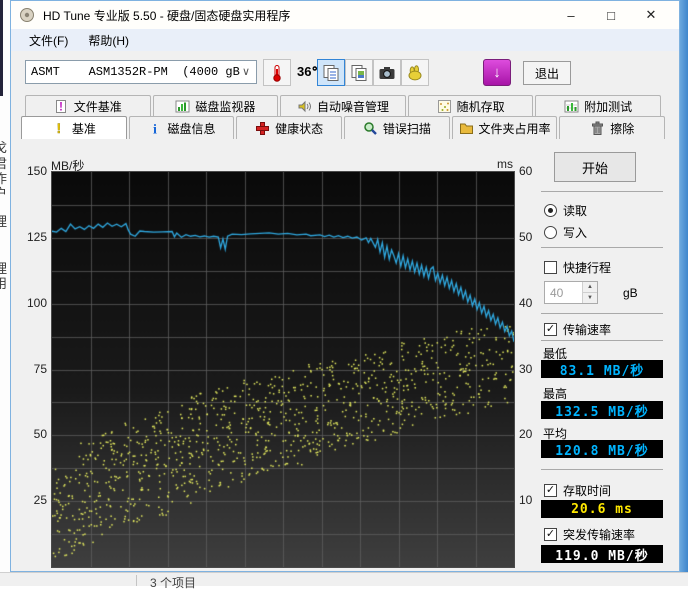  I want to click on temperature-button, so click(277, 72).